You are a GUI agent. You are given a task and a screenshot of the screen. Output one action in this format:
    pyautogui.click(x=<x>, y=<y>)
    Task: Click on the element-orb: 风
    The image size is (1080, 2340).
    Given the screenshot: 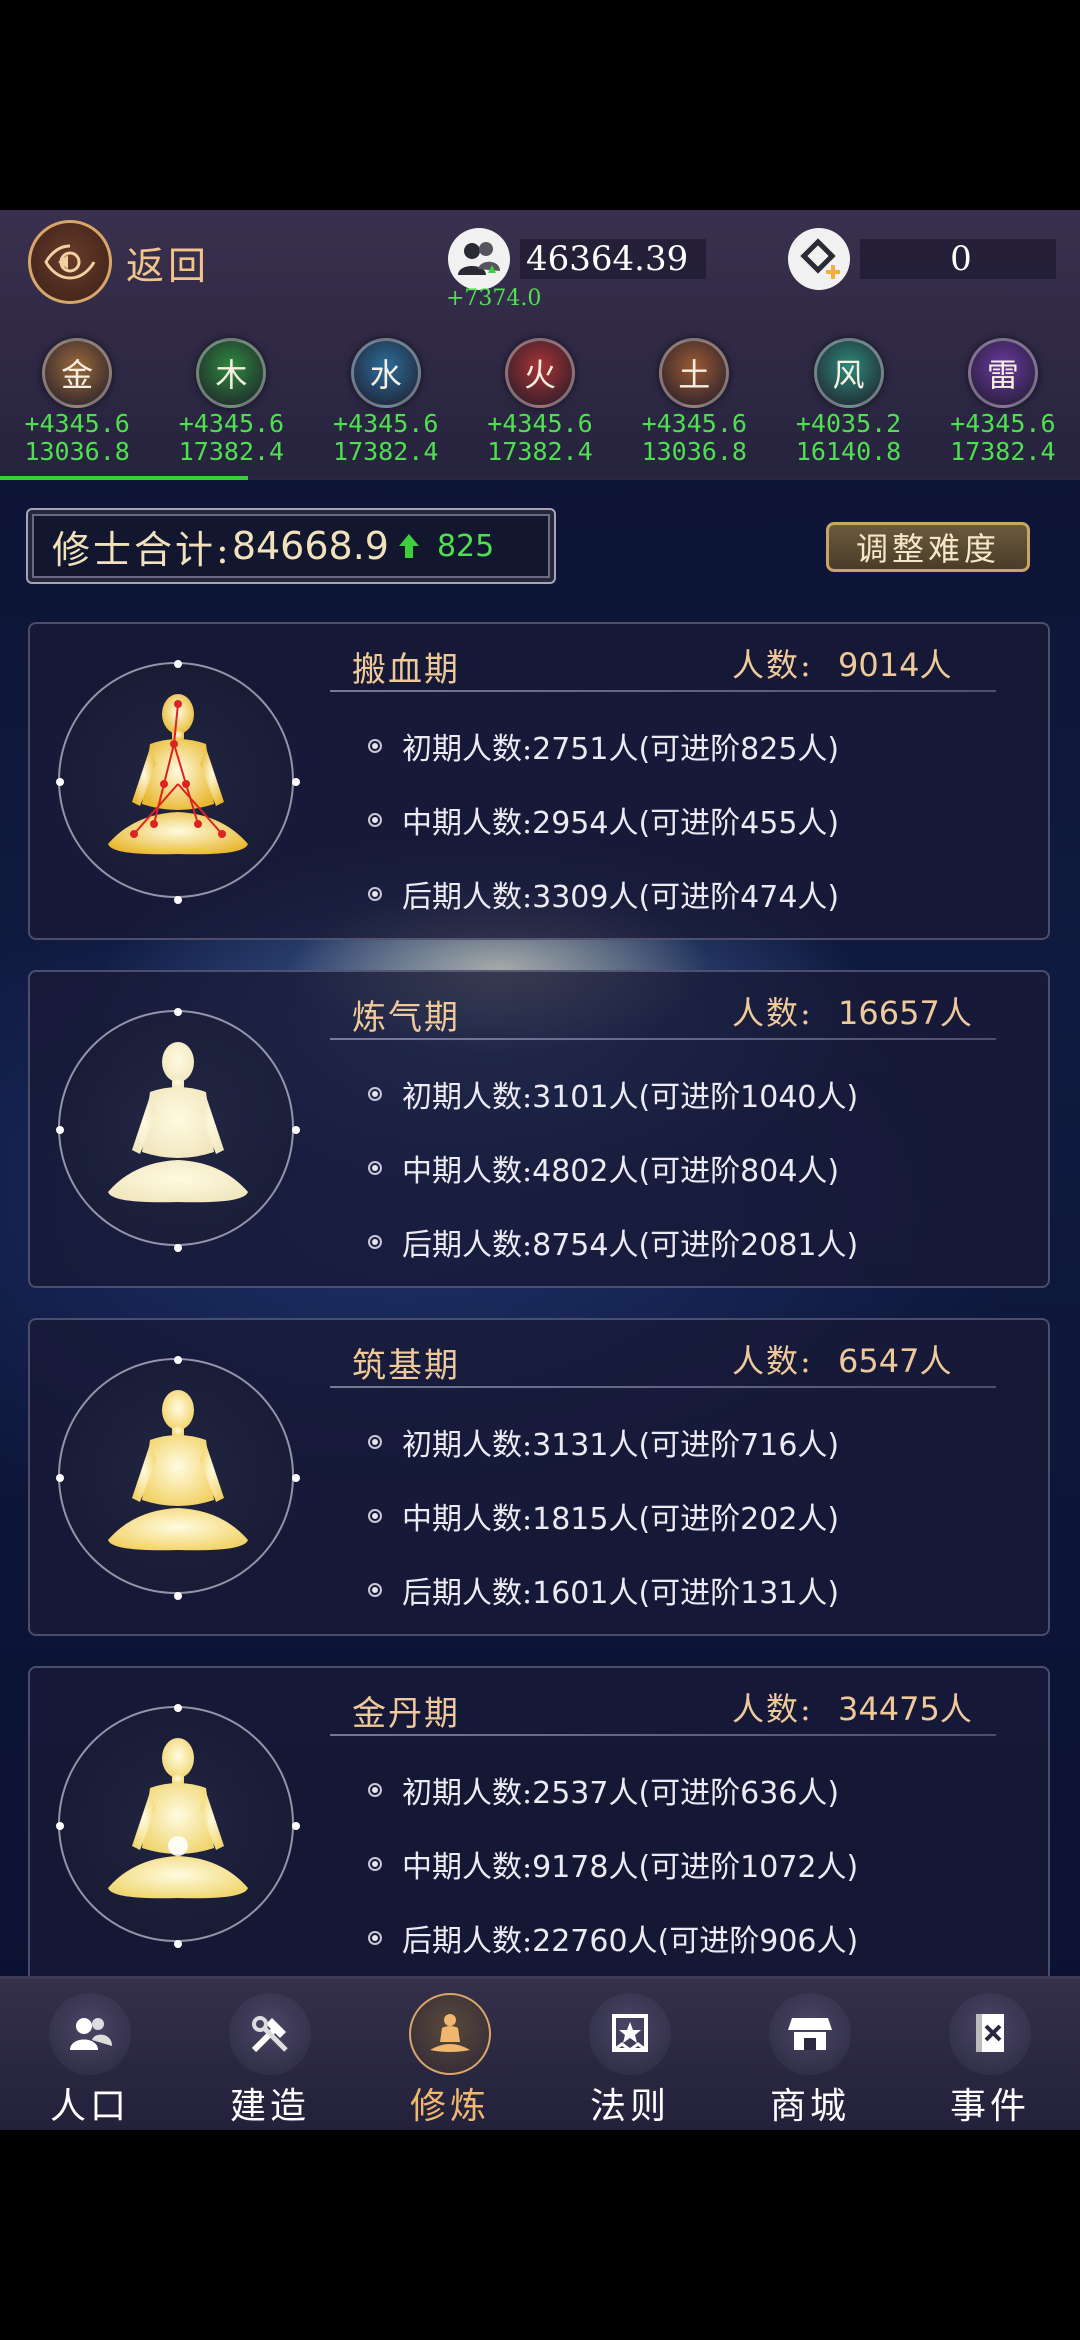 What is the action you would take?
    pyautogui.click(x=848, y=373)
    